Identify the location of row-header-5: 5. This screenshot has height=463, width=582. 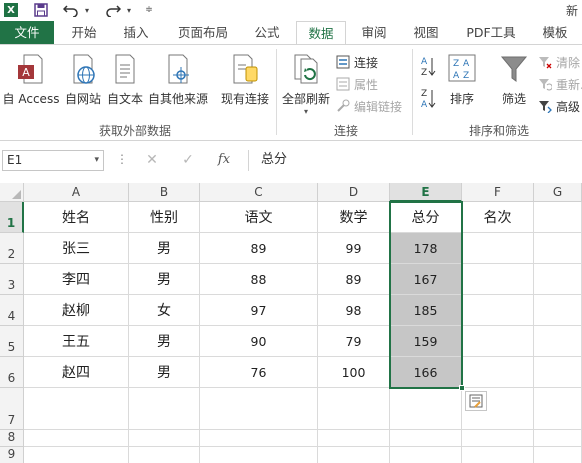
(12, 341).